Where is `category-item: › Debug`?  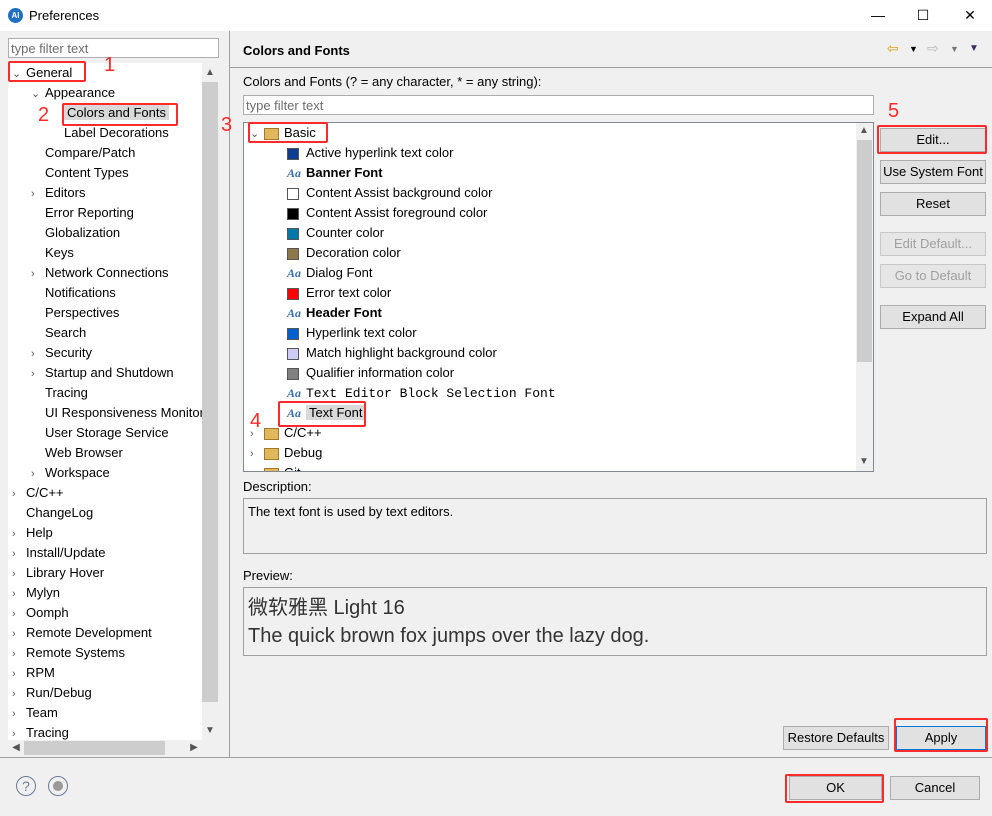
category-item: › Debug is located at coordinates (286, 453).